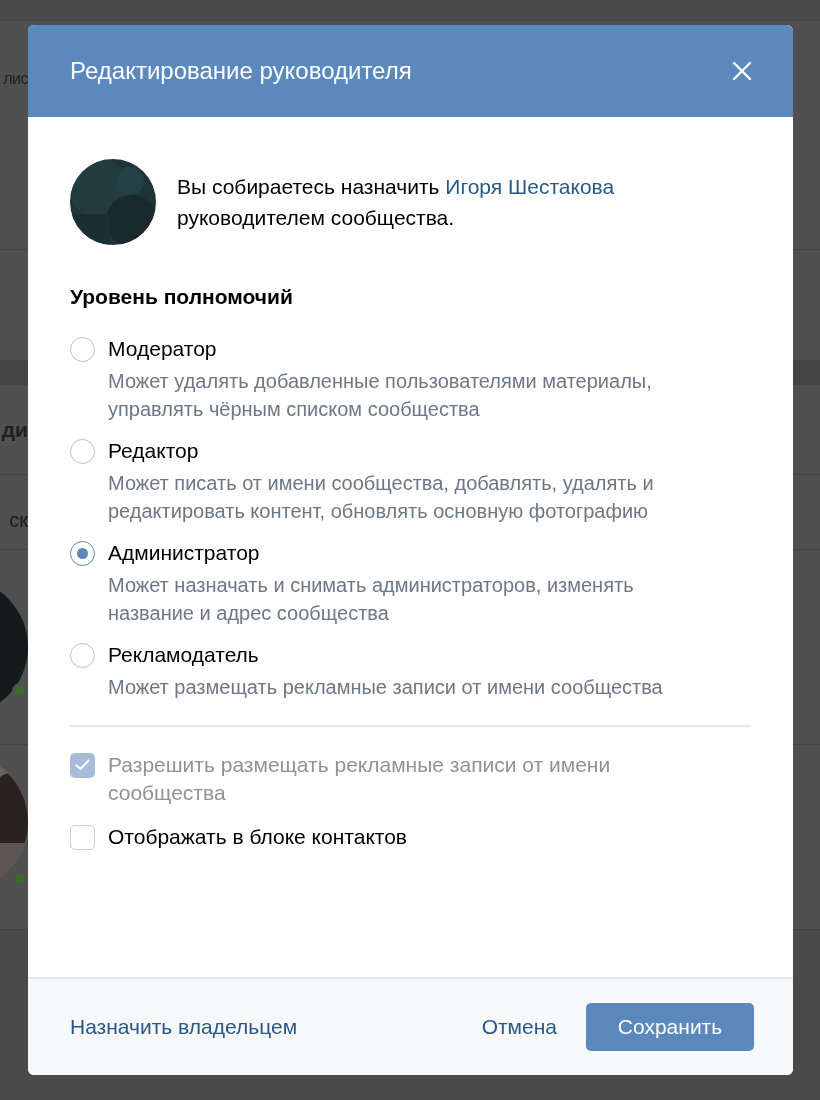 The width and height of the screenshot is (820, 1100). What do you see at coordinates (519, 1027) in the screenshot?
I see `cancel-button: Отмена` at bounding box center [519, 1027].